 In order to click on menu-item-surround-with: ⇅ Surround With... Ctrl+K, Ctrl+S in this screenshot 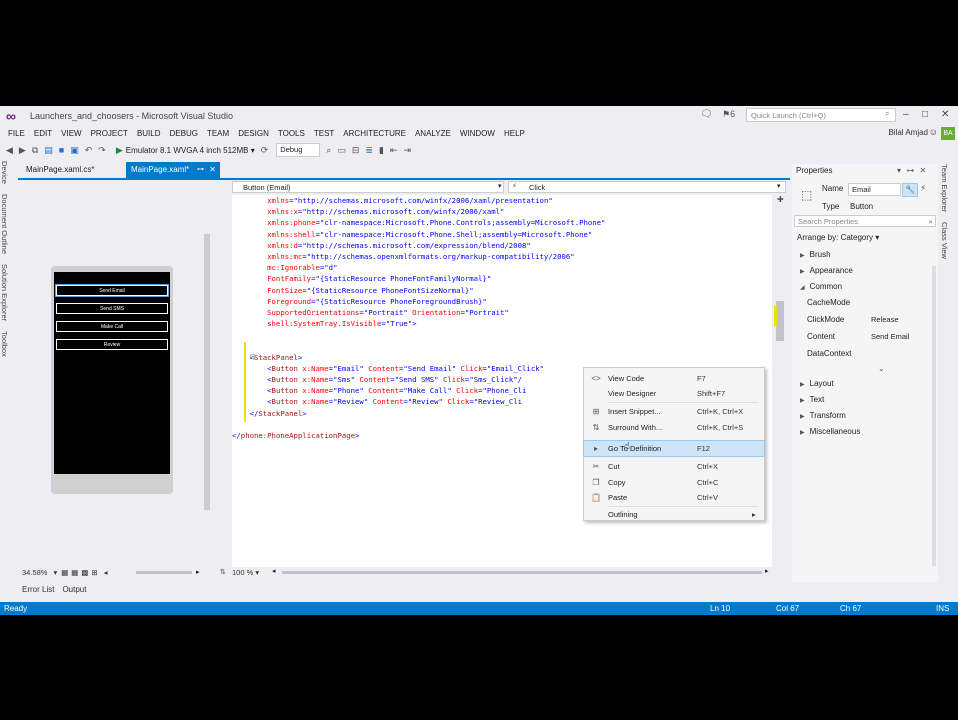, I will do `click(674, 427)`.